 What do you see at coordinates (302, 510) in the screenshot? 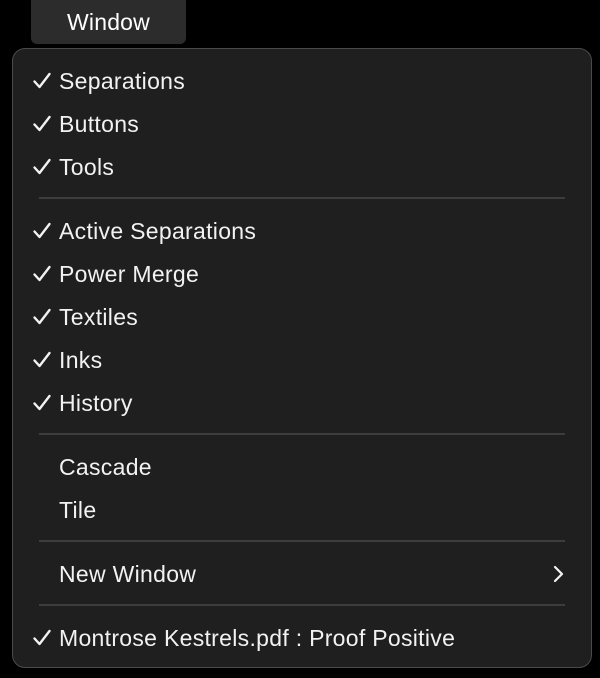
I see `menu-item-tile: Tile` at bounding box center [302, 510].